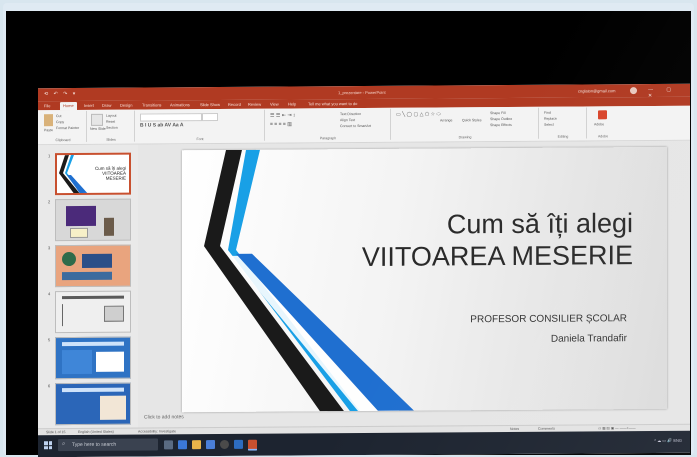 This screenshot has width=697, height=457. I want to click on tab-design: Design, so click(126, 105).